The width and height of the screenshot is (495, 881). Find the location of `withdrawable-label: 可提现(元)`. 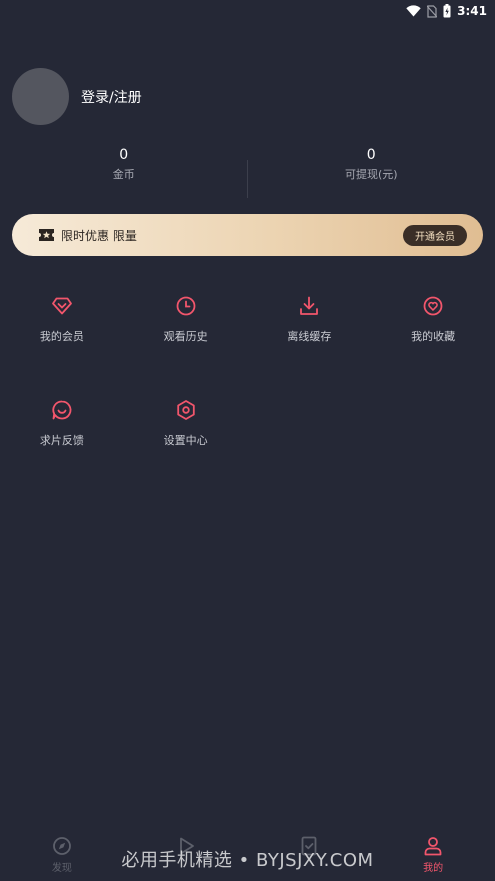

withdrawable-label: 可提现(元) is located at coordinates (371, 174).